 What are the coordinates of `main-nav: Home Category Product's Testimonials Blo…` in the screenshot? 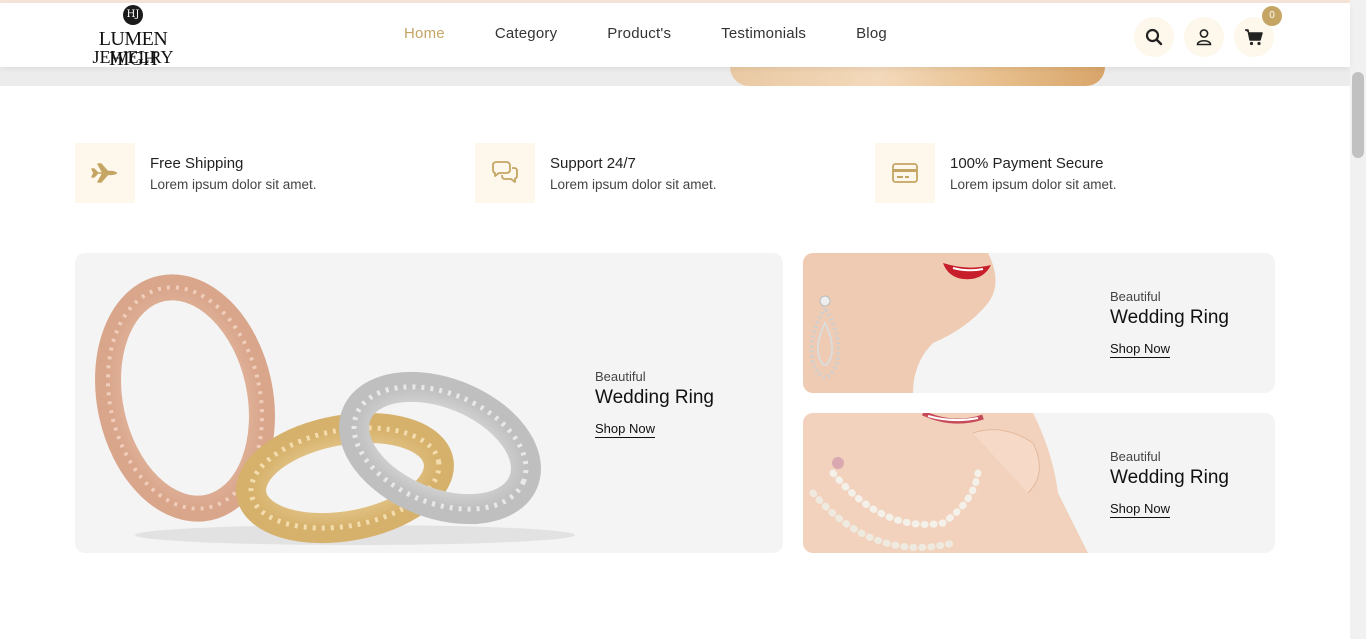 It's located at (670, 33).